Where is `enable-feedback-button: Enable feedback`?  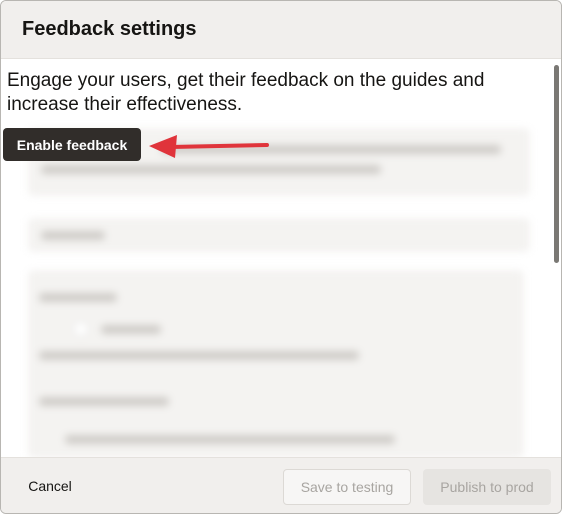 enable-feedback-button: Enable feedback is located at coordinates (72, 144).